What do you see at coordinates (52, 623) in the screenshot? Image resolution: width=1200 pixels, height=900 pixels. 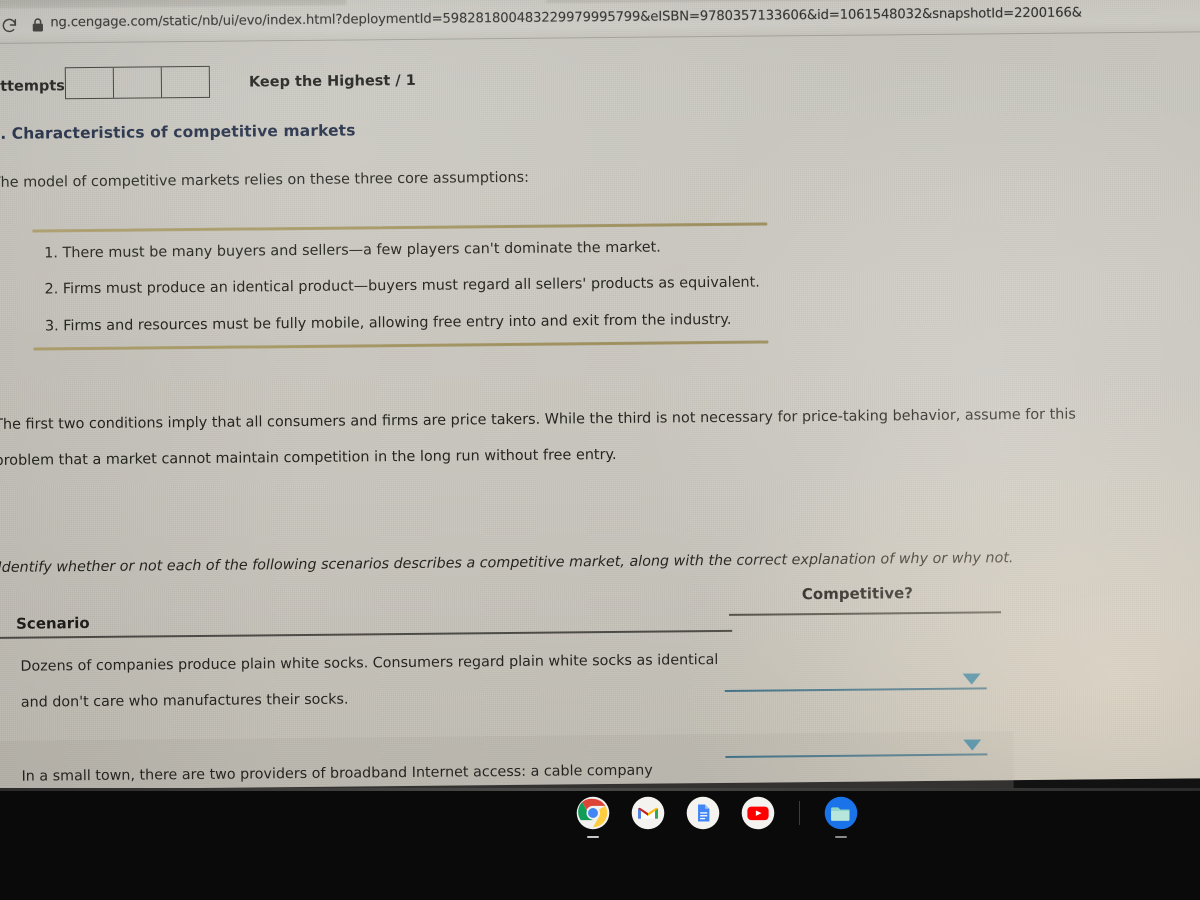 I see `column-header-scenario: Scenario` at bounding box center [52, 623].